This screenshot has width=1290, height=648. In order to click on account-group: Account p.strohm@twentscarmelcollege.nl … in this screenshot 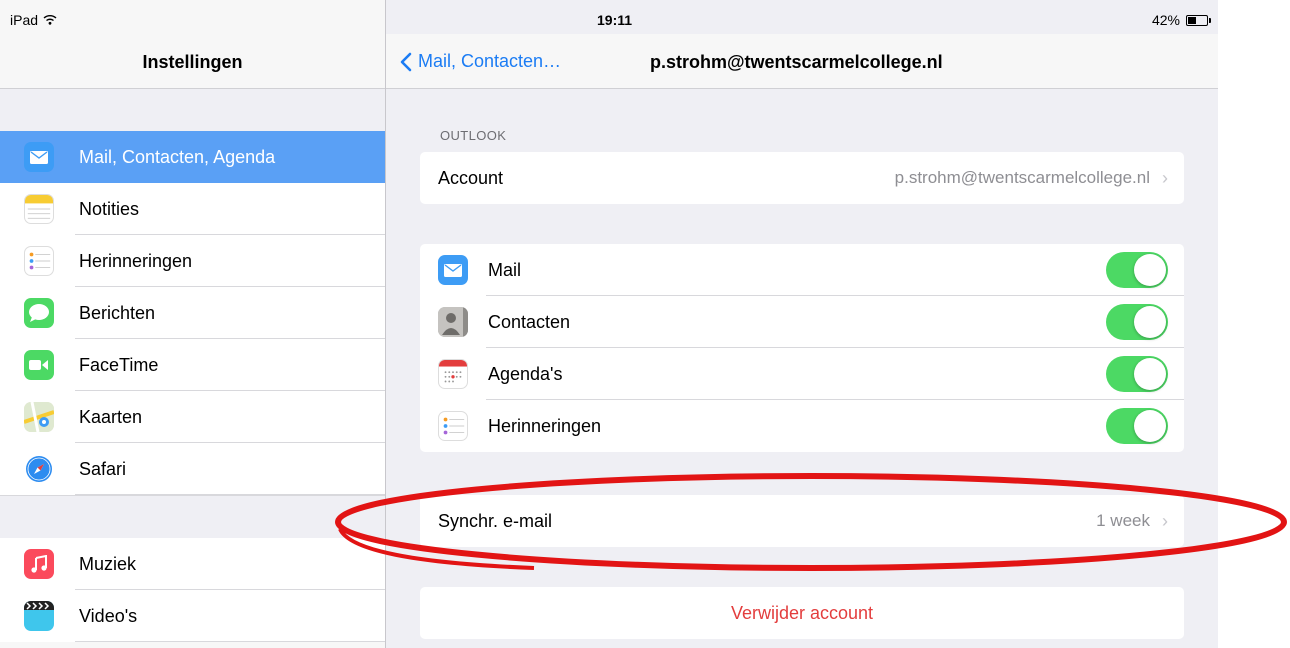, I will do `click(802, 178)`.